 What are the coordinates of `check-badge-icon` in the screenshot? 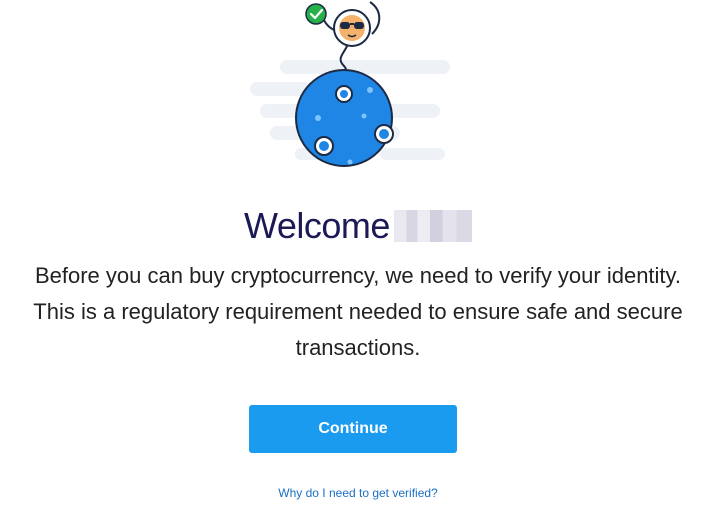 It's located at (316, 14).